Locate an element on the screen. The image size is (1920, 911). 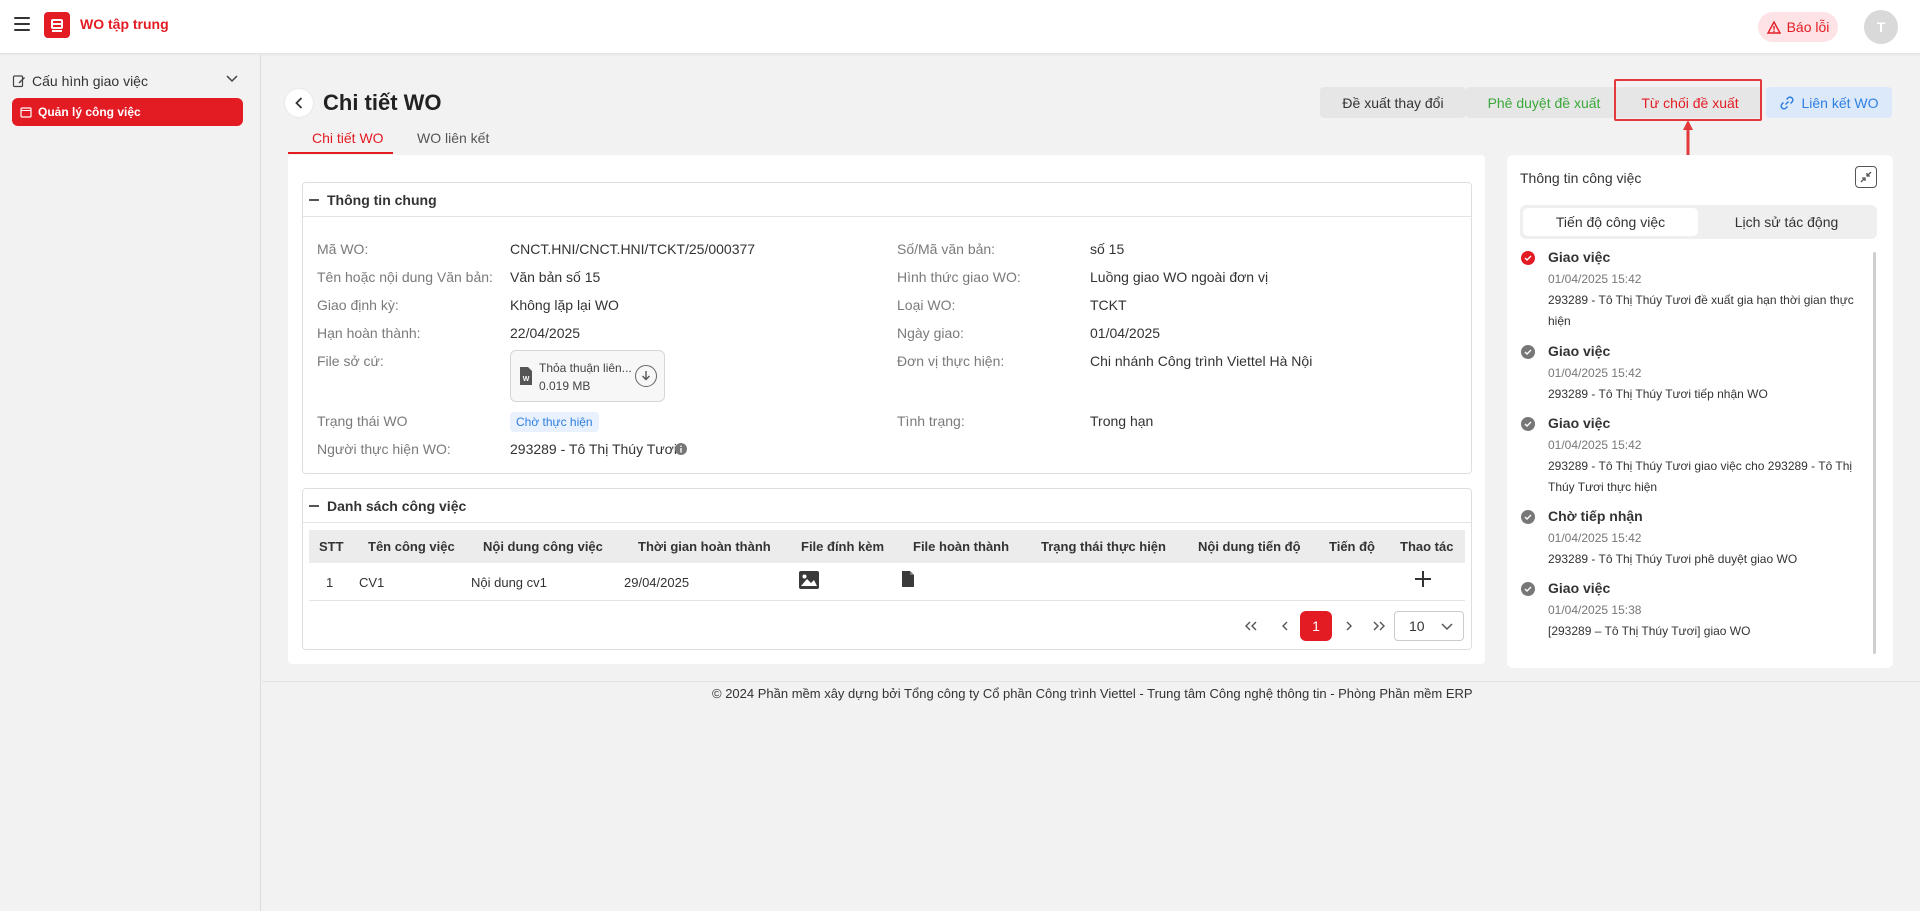
user-avatar: T is located at coordinates (1881, 27).